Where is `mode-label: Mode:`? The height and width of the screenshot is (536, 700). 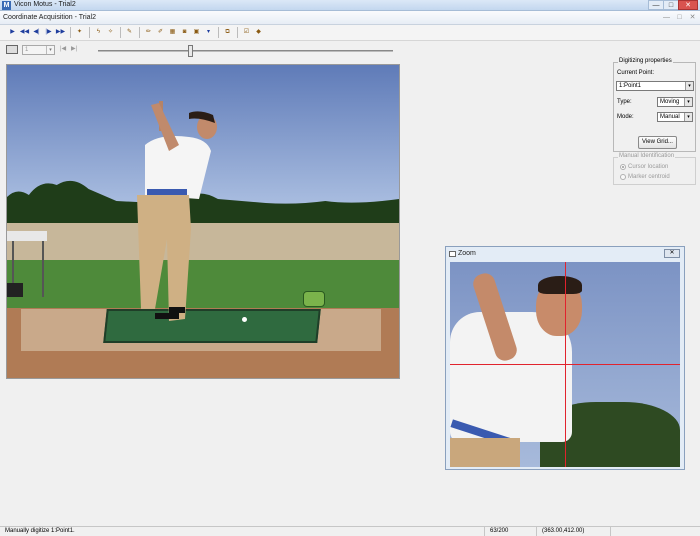 mode-label: Mode: is located at coordinates (625, 117).